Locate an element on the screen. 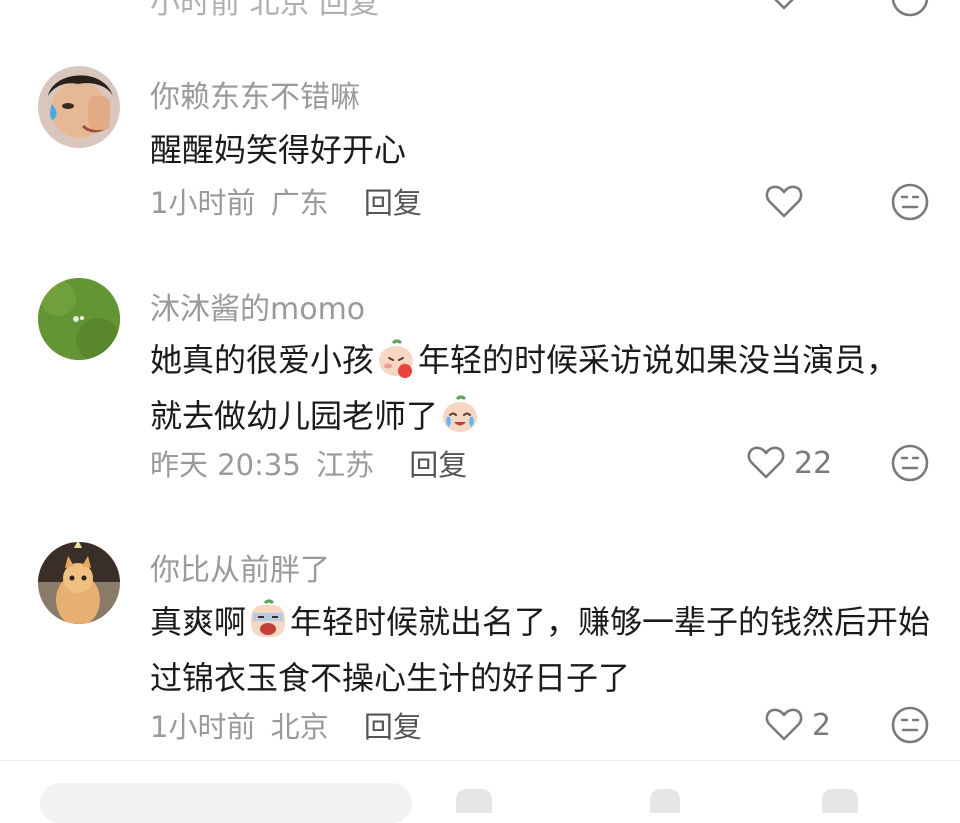 This screenshot has height=823, width=960. emoji-icon is located at coordinates (474, 801).